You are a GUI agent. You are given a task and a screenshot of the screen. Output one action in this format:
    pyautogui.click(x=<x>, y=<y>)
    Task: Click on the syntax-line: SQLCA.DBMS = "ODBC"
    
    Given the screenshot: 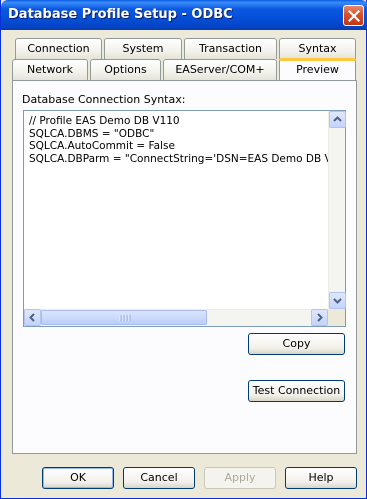 What is the action you would take?
    pyautogui.click(x=92, y=133)
    